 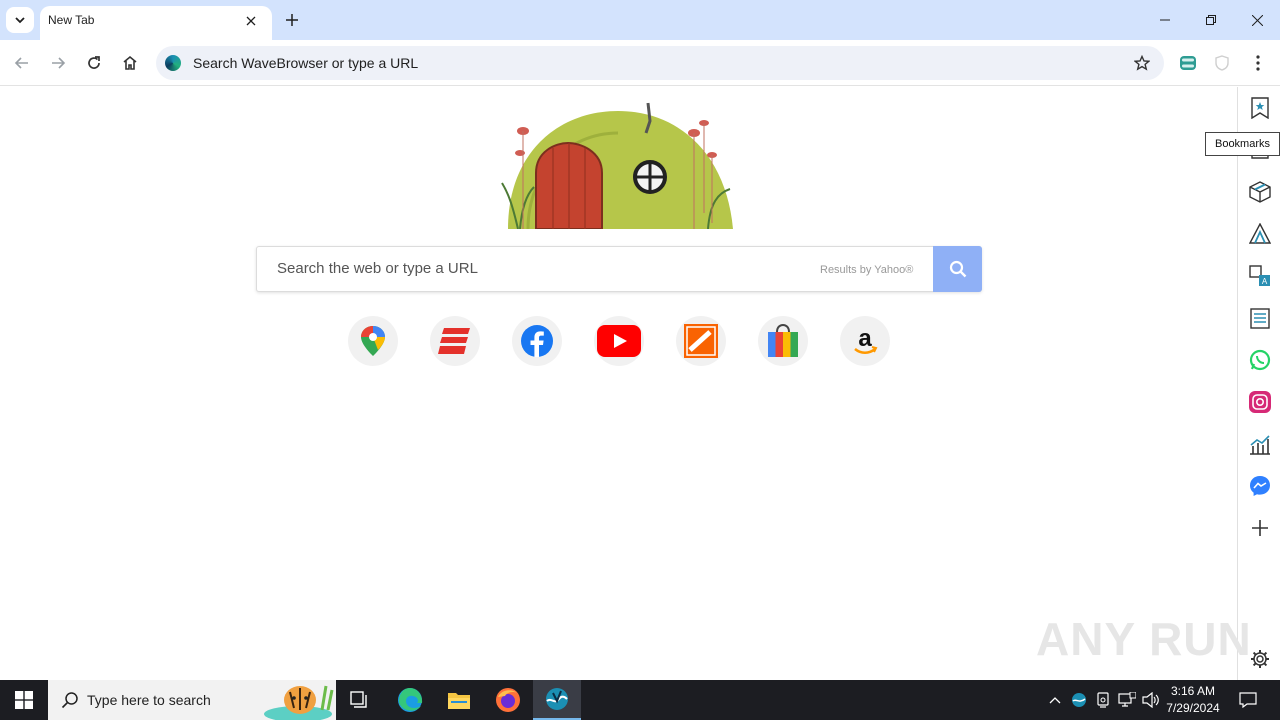 I want to click on price-tag-icon, so click(x=1260, y=233).